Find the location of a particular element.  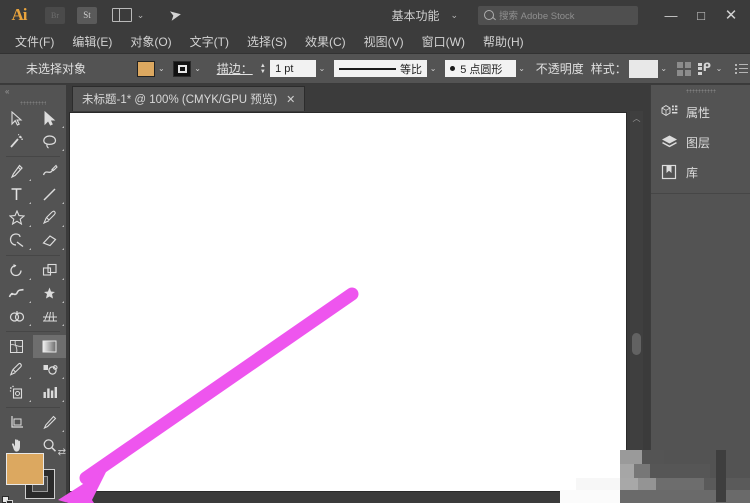

stroke-profile-dropdown-icon: ⌄ is located at coordinates (433, 69).